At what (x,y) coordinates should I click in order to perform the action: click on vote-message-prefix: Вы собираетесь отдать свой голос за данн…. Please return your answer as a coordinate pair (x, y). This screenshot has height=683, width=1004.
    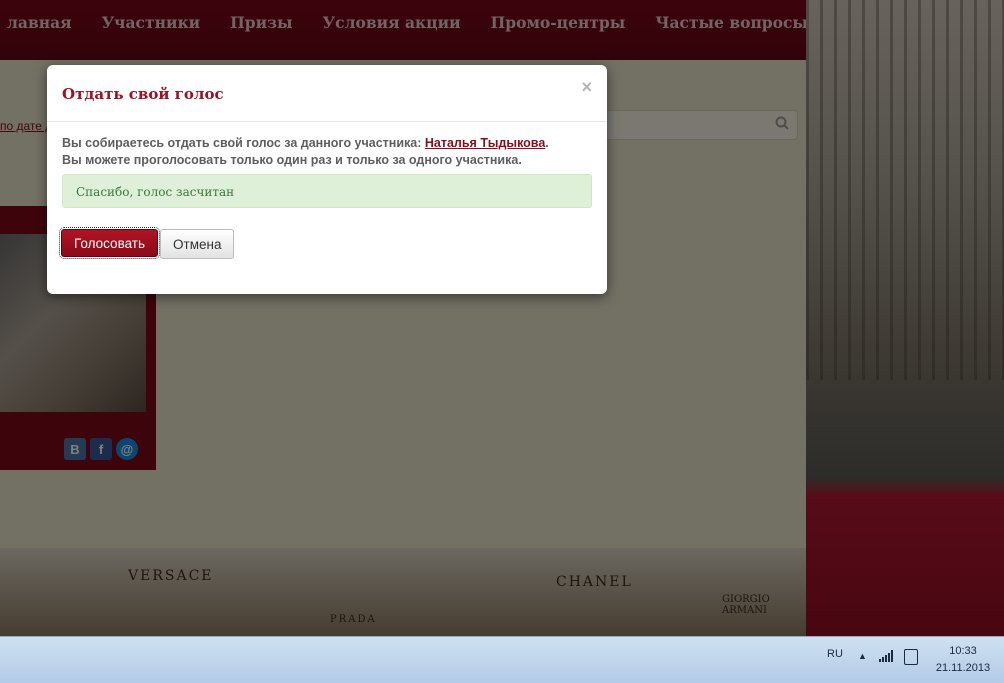
    Looking at the image, I should click on (243, 143).